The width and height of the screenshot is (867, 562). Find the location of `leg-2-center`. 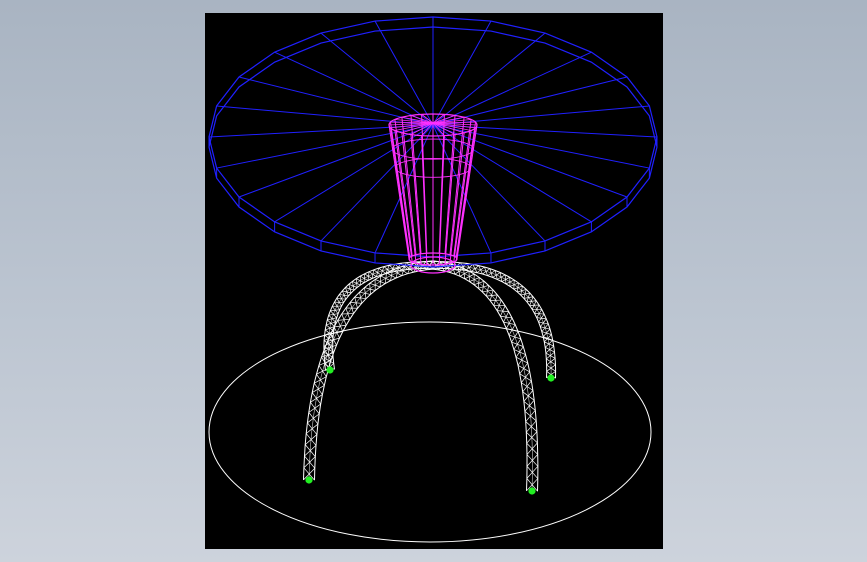

leg-2-center is located at coordinates (492, 321).